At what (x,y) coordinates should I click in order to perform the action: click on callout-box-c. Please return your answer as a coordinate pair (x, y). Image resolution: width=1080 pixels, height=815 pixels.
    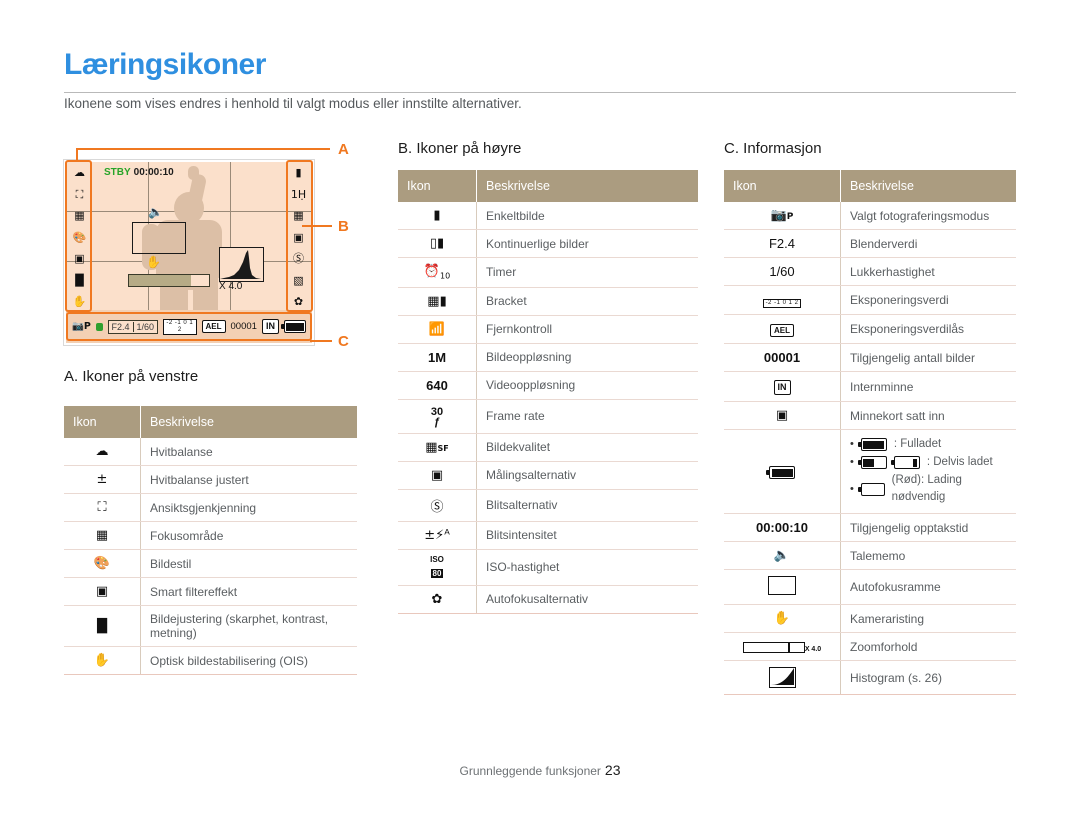
    Looking at the image, I should click on (189, 326).